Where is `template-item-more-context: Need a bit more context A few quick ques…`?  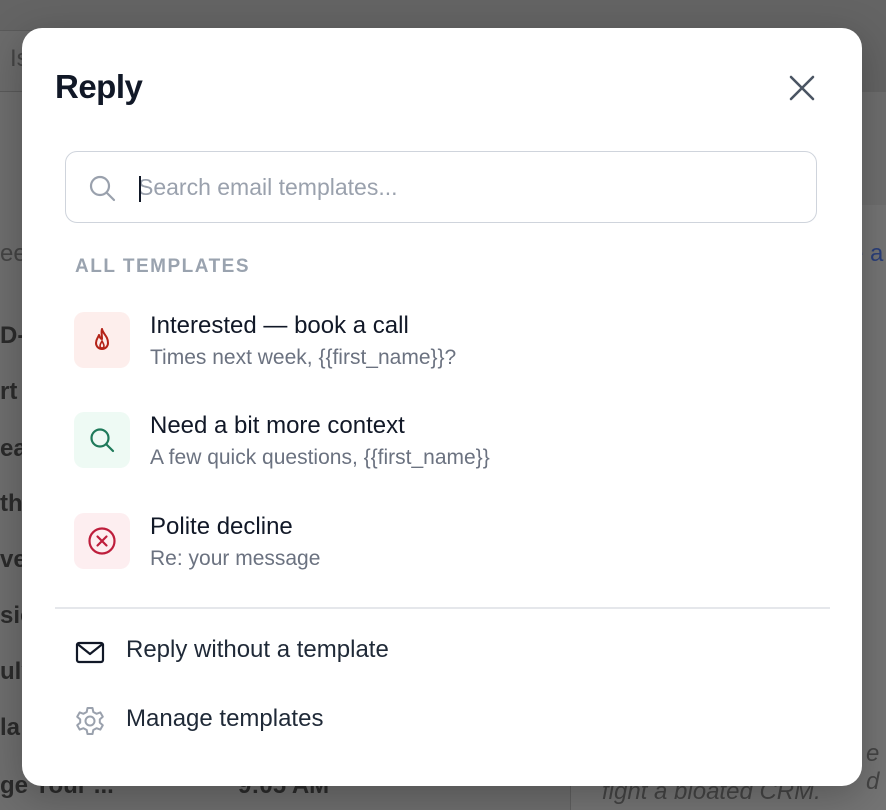 template-item-more-context: Need a bit more context A few quick ques… is located at coordinates (442, 444).